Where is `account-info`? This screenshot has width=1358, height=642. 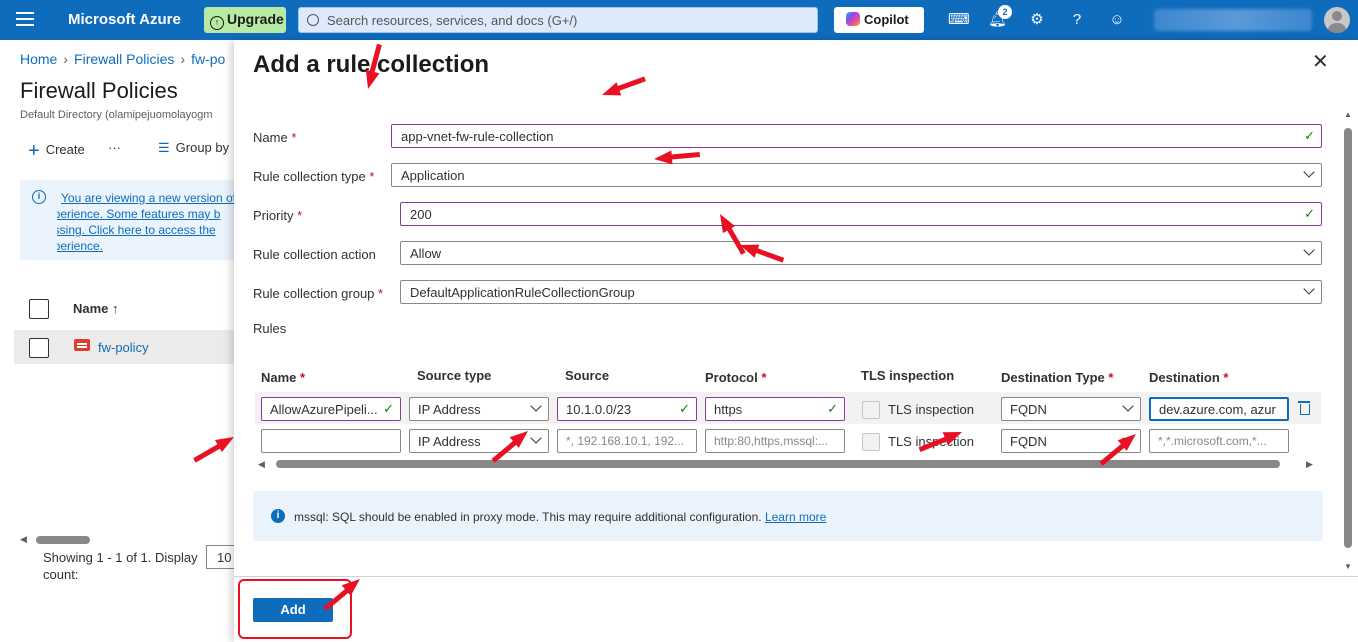 account-info is located at coordinates (1233, 20).